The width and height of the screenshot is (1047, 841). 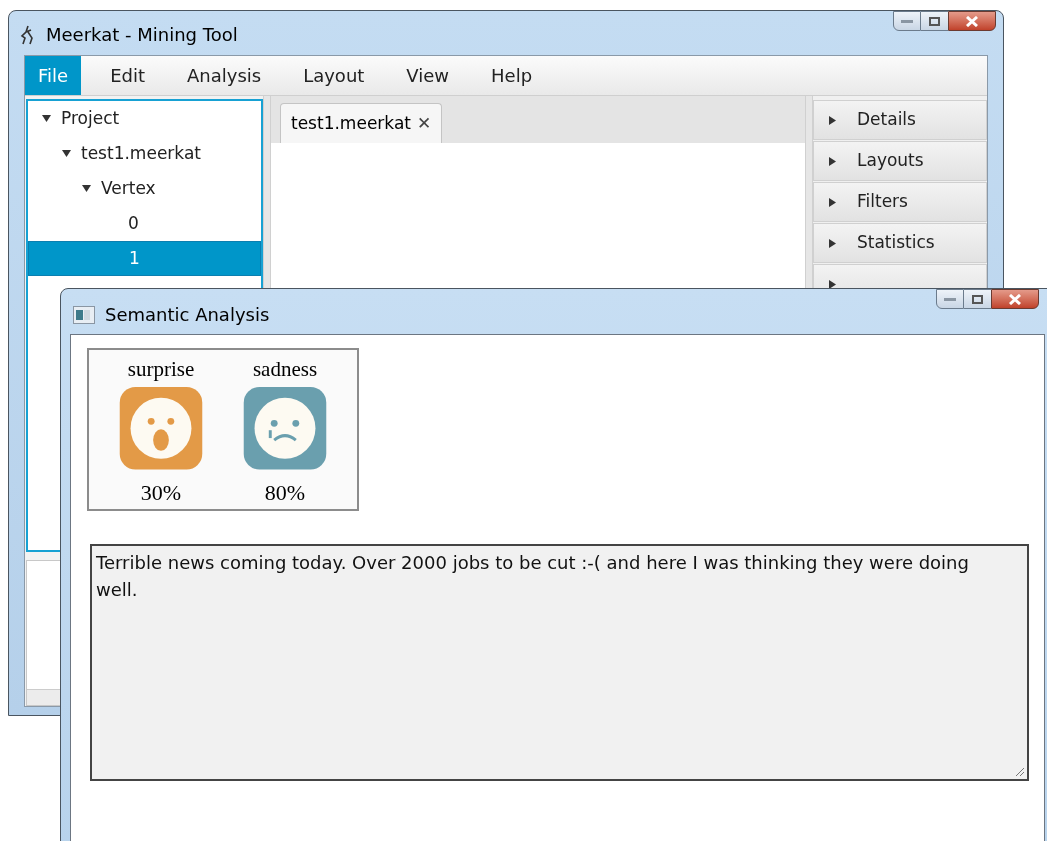 I want to click on window-app-icon, so click(x=84, y=314).